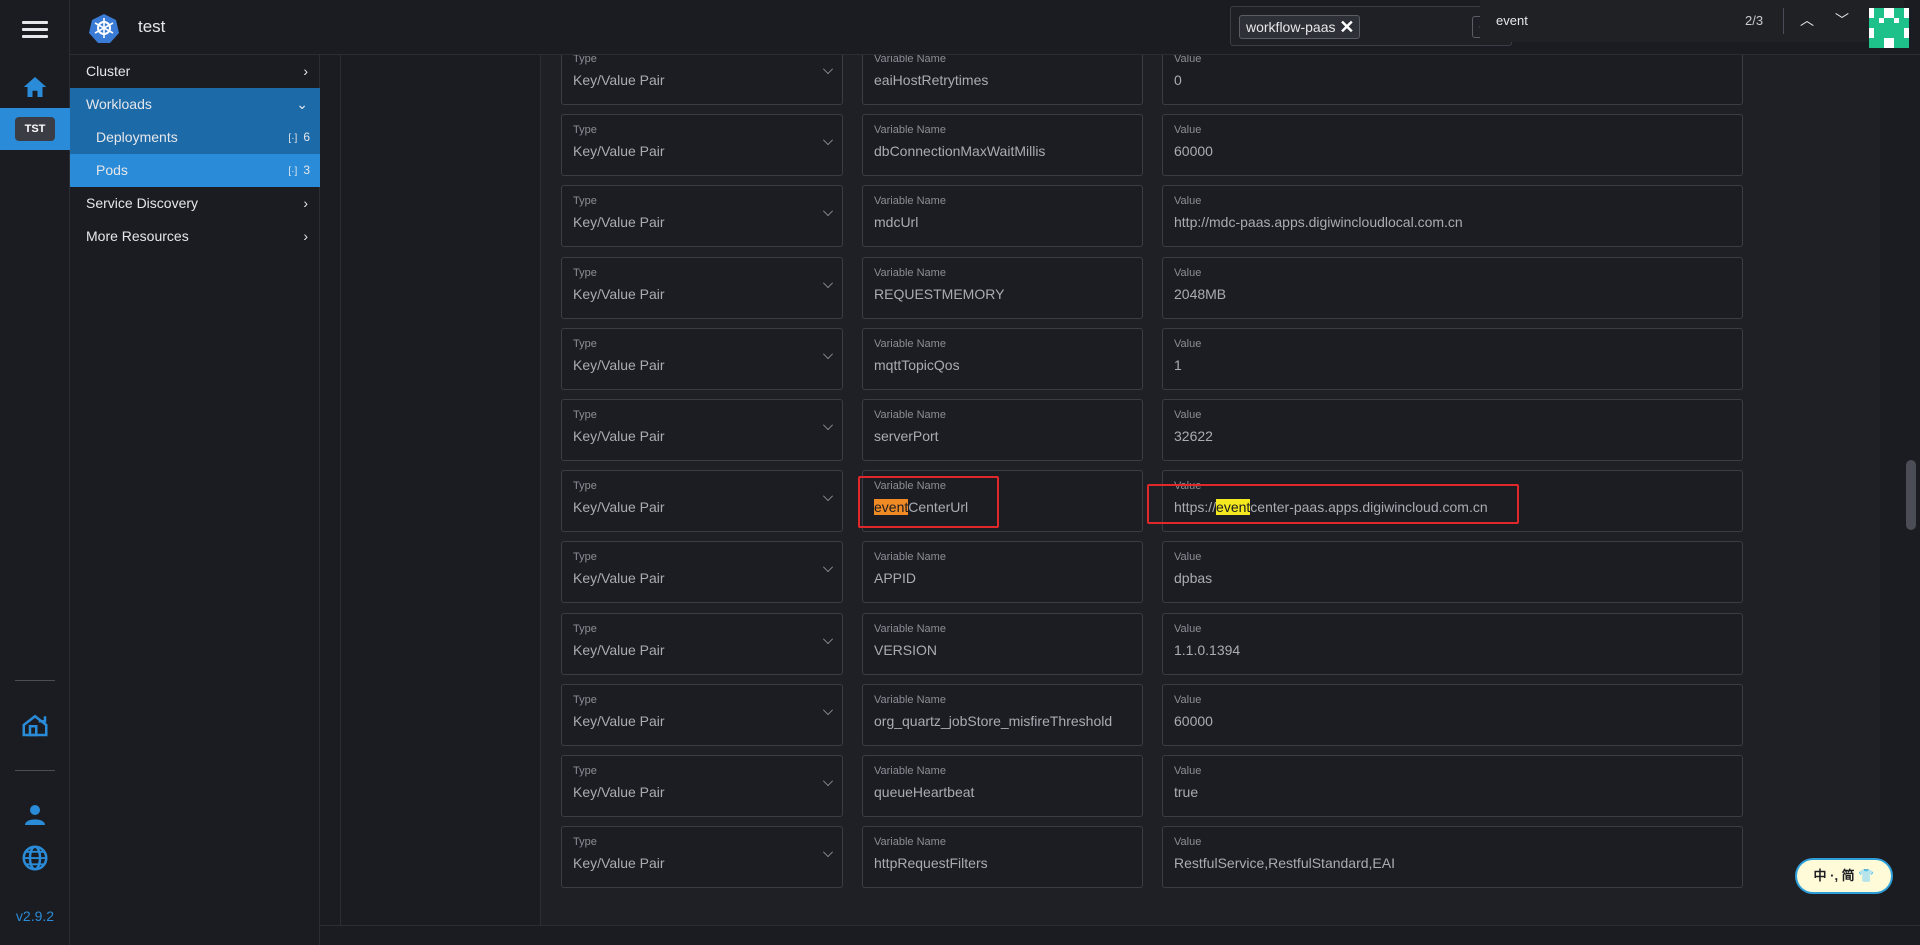 The height and width of the screenshot is (945, 1920). I want to click on chevron-up-icon: ︿, so click(1807, 20).